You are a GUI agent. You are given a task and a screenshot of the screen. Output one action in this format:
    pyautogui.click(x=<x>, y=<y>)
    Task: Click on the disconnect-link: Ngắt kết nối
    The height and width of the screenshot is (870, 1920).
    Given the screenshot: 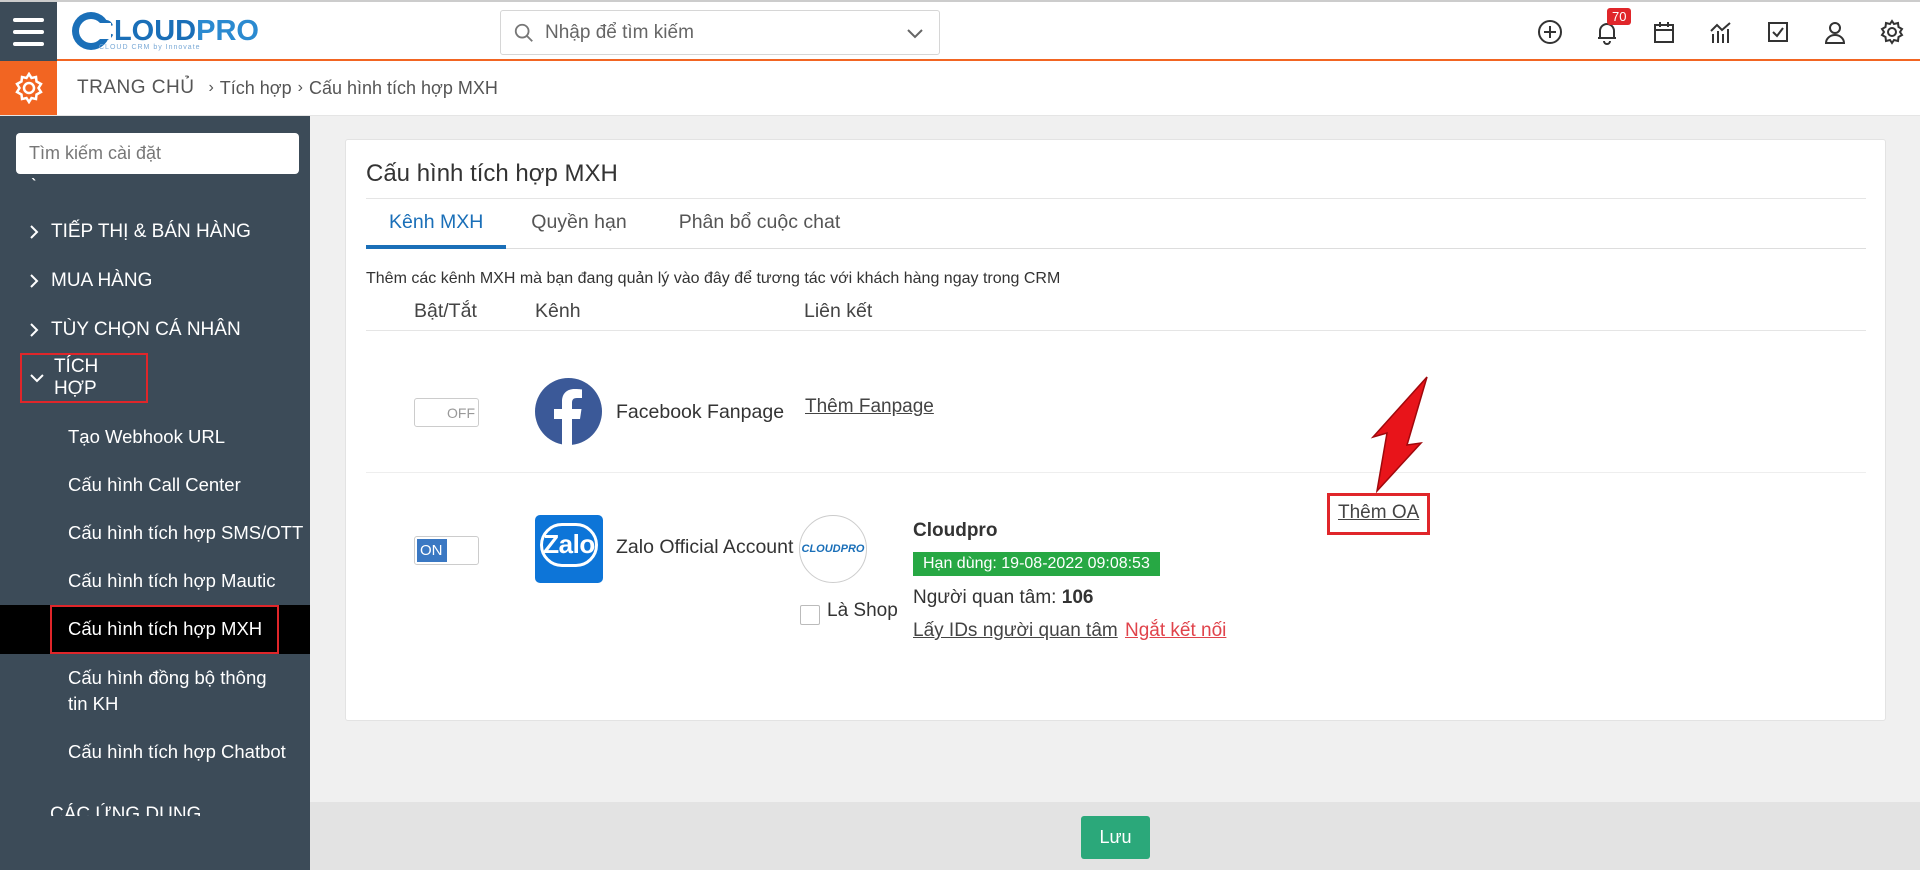 What is the action you would take?
    pyautogui.click(x=1175, y=631)
    